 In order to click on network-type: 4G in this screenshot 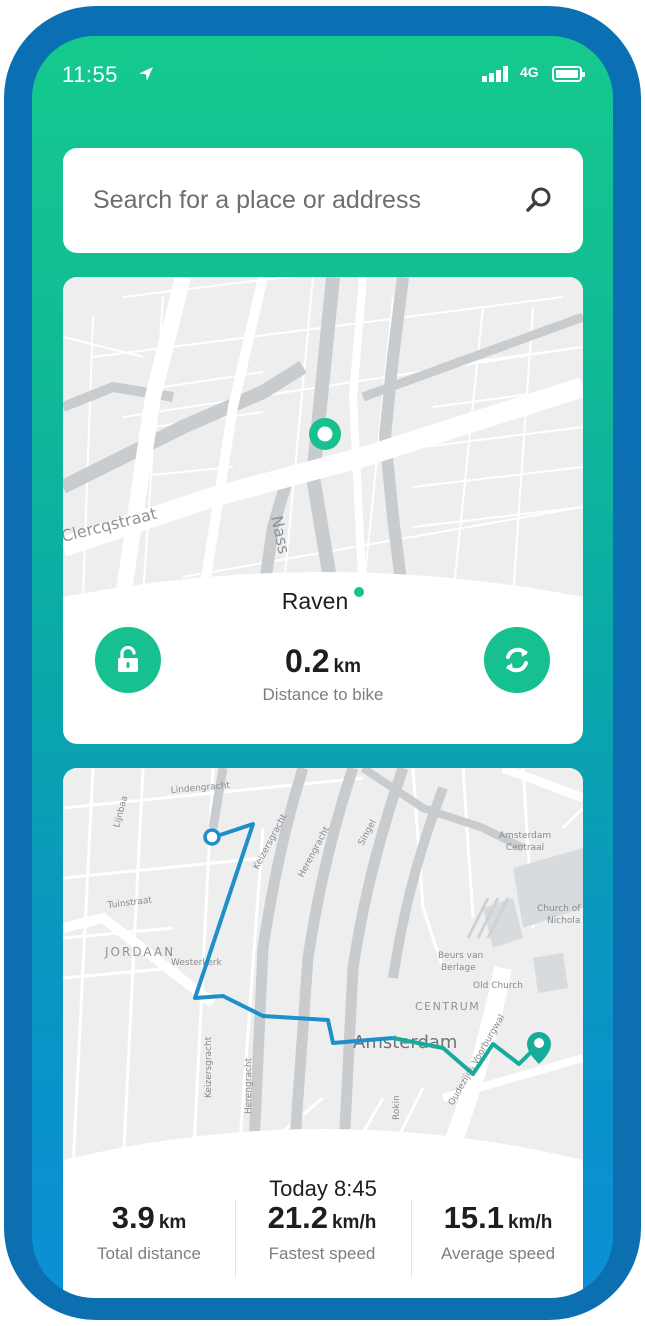, I will do `click(529, 72)`.